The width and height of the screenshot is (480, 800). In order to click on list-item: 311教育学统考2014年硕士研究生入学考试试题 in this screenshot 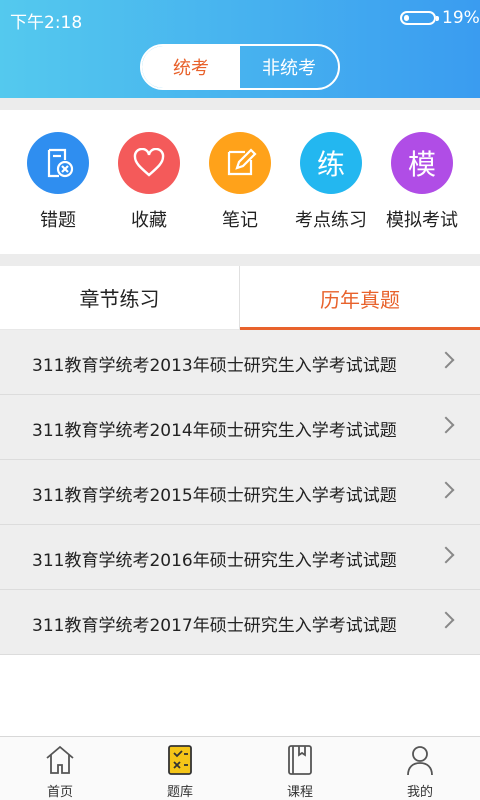, I will do `click(240, 427)`.